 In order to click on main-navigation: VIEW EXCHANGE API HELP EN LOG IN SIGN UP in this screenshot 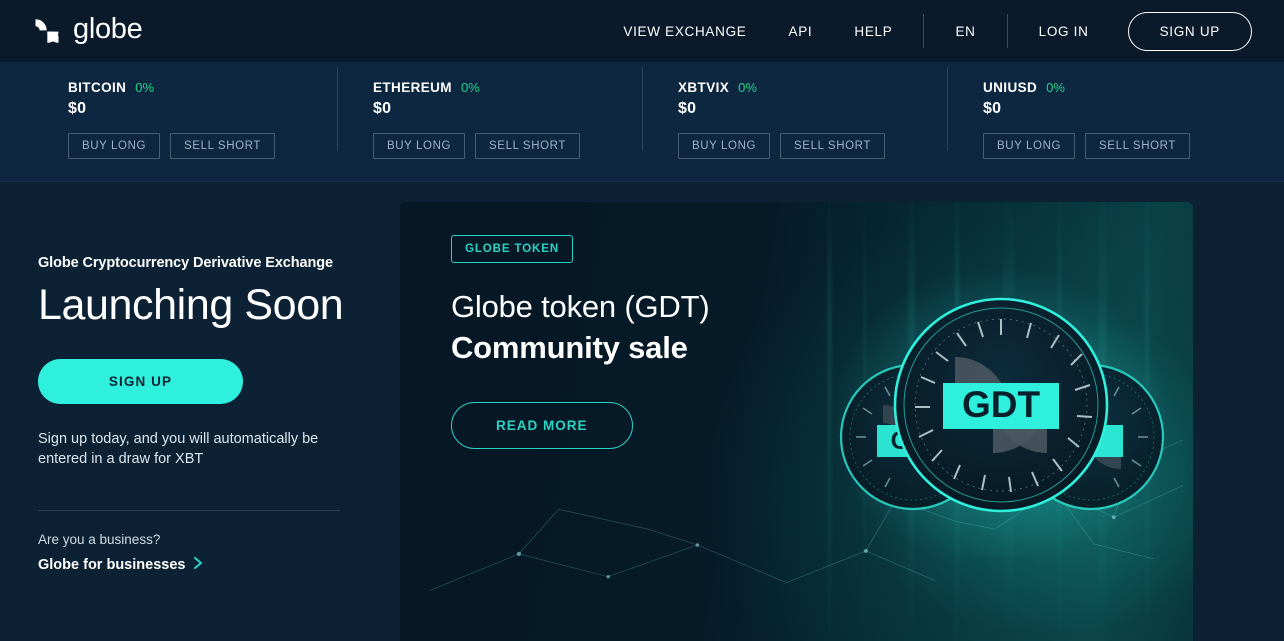, I will do `click(927, 31)`.